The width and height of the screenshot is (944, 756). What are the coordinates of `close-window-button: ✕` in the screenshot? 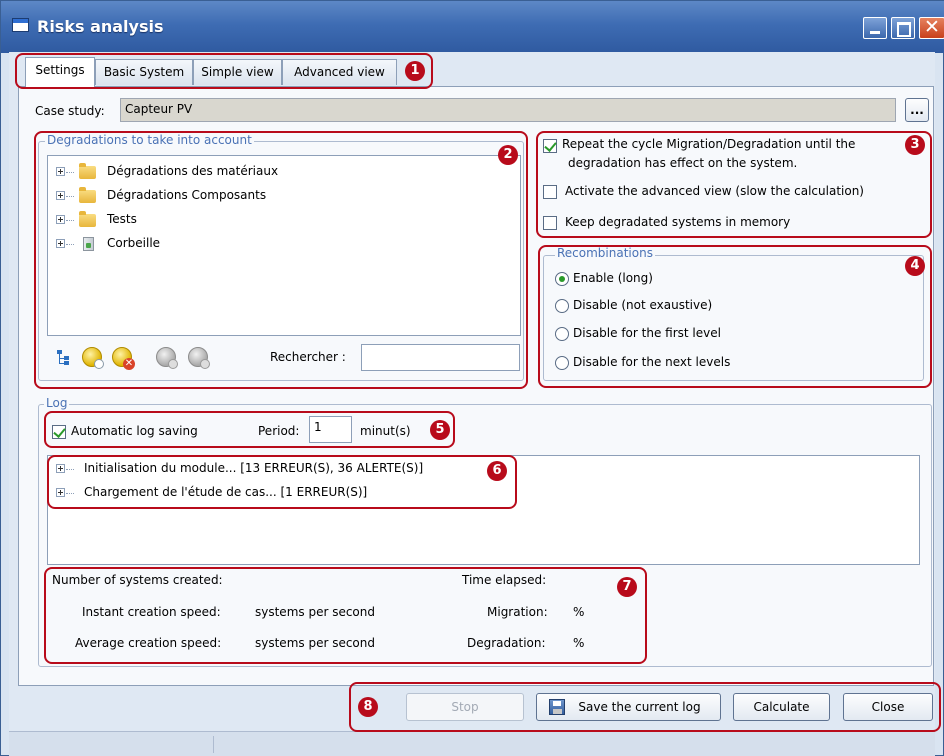 It's located at (931, 27).